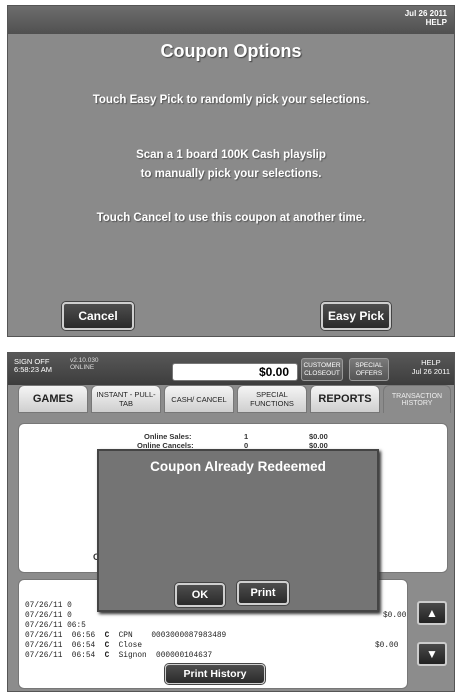 The width and height of the screenshot is (458, 698). What do you see at coordinates (430, 371) in the screenshot?
I see `header-date: Jul 26 2011` at bounding box center [430, 371].